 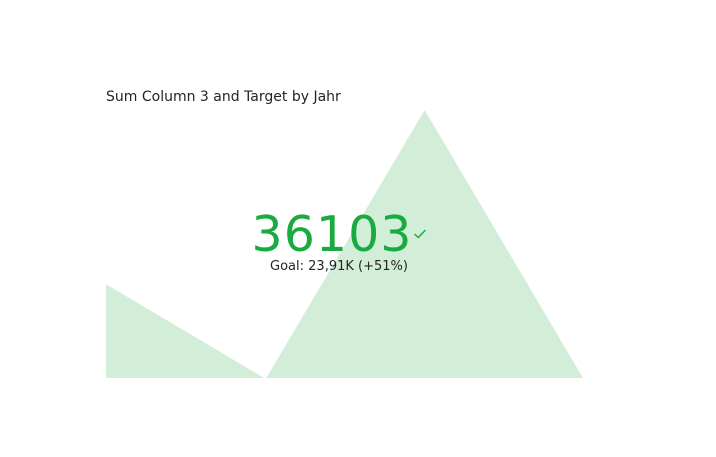 I want to click on kpi-value: 36103, so click(x=332, y=234).